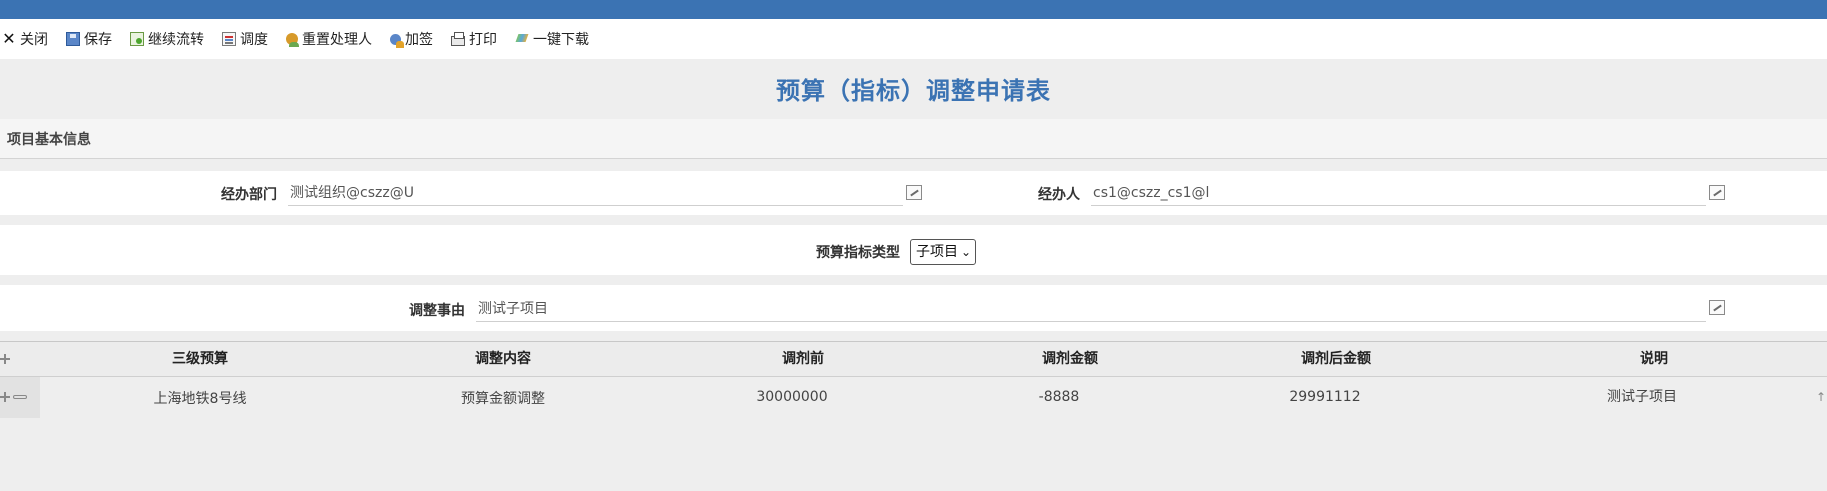 The image size is (1827, 491). What do you see at coordinates (913, 139) in the screenshot?
I see `section-header: 项目基本信息` at bounding box center [913, 139].